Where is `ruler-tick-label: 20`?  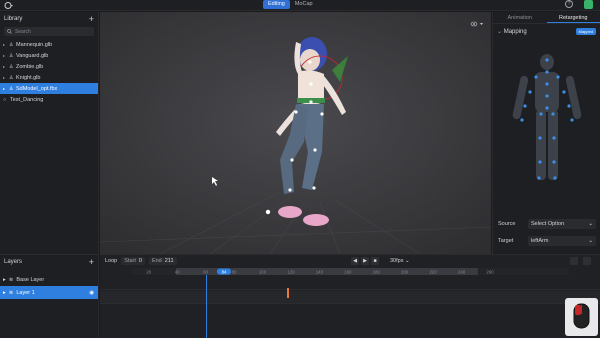 ruler-tick-label: 20 is located at coordinates (148, 271).